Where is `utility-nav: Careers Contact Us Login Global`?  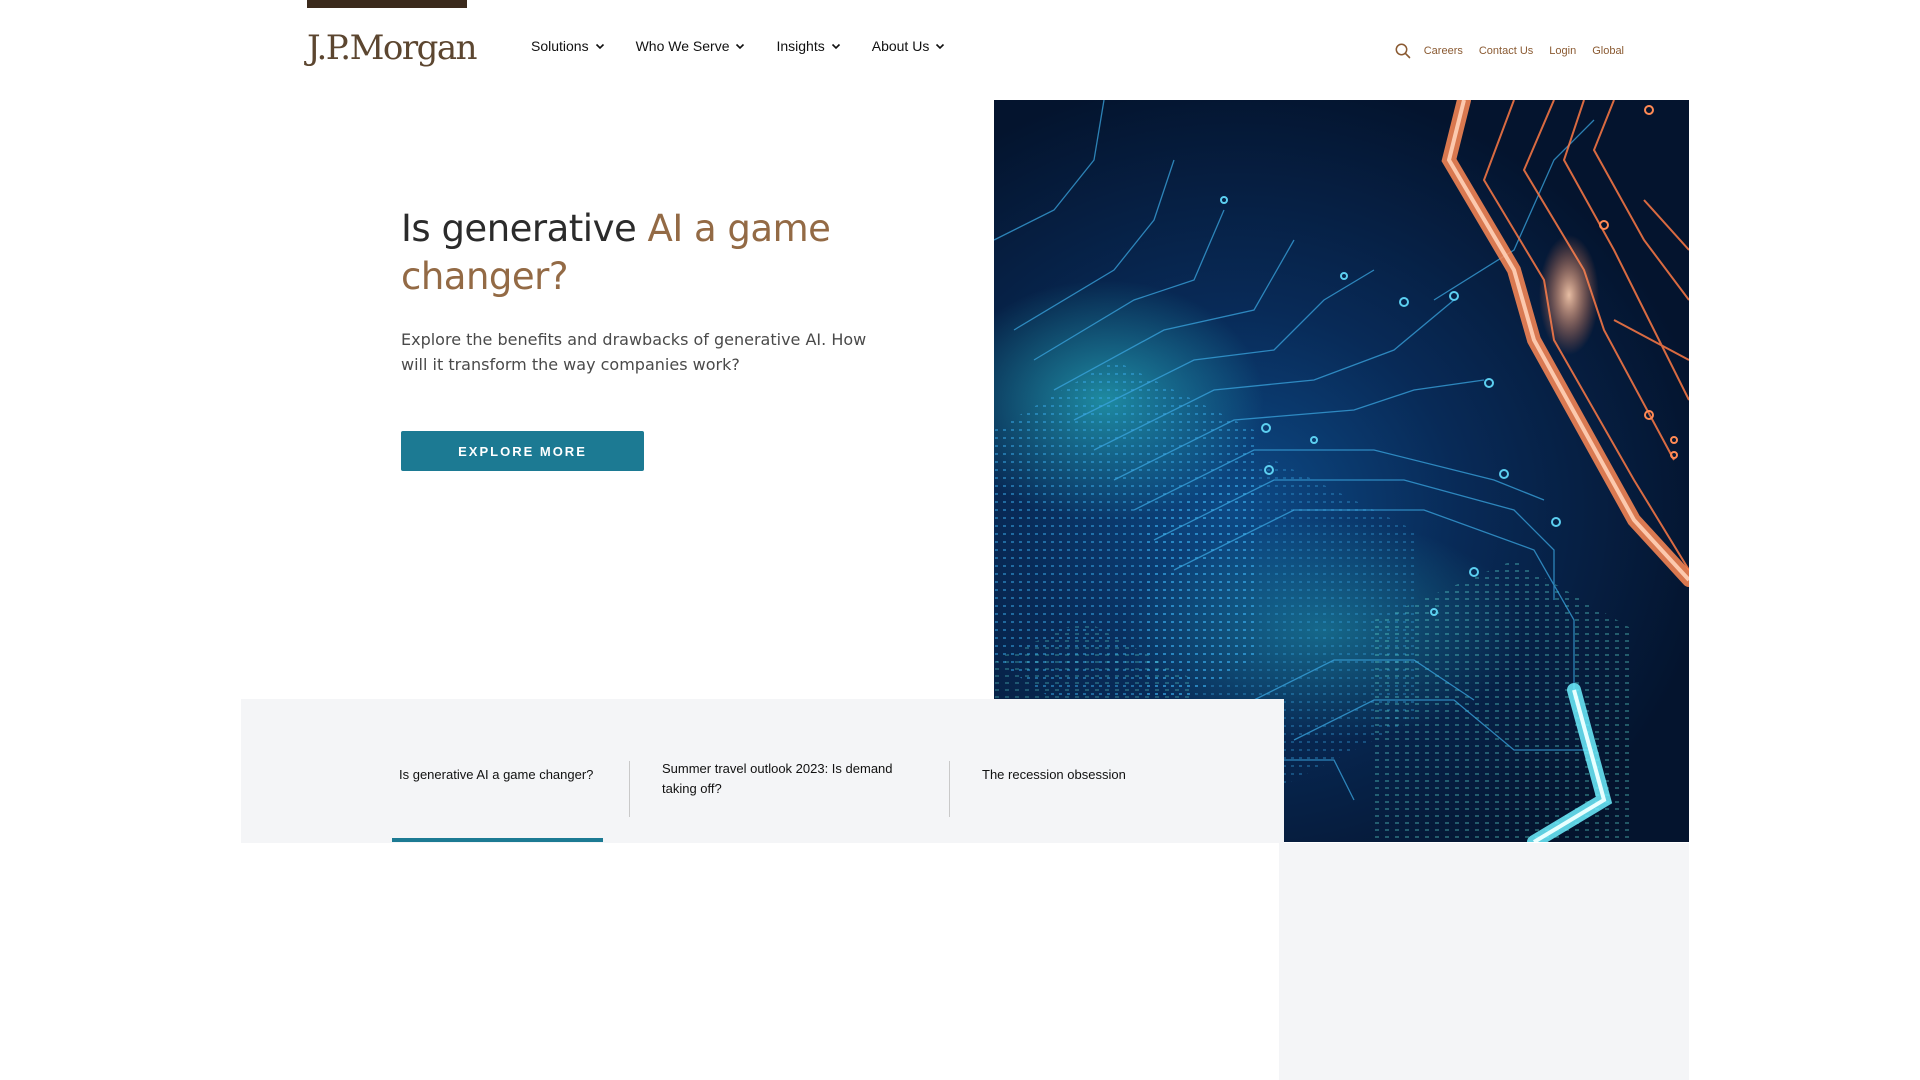
utility-nav: Careers Contact Us Login Global is located at coordinates (1509, 51).